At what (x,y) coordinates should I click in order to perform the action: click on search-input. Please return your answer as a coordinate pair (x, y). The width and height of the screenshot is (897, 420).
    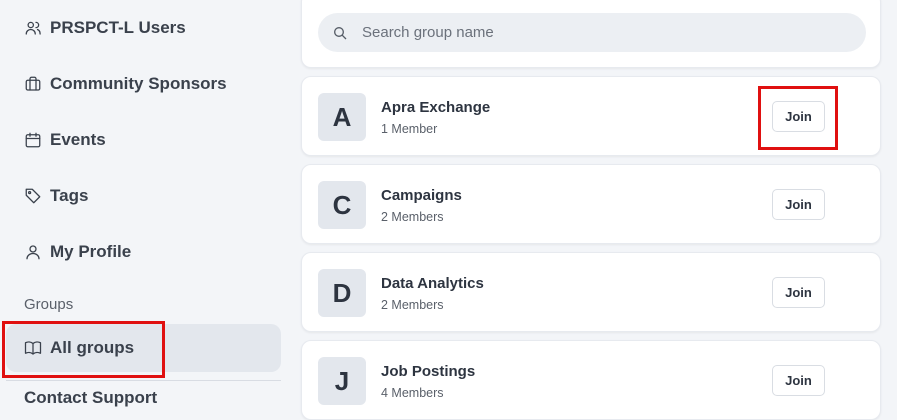
    Looking at the image, I should click on (602, 32).